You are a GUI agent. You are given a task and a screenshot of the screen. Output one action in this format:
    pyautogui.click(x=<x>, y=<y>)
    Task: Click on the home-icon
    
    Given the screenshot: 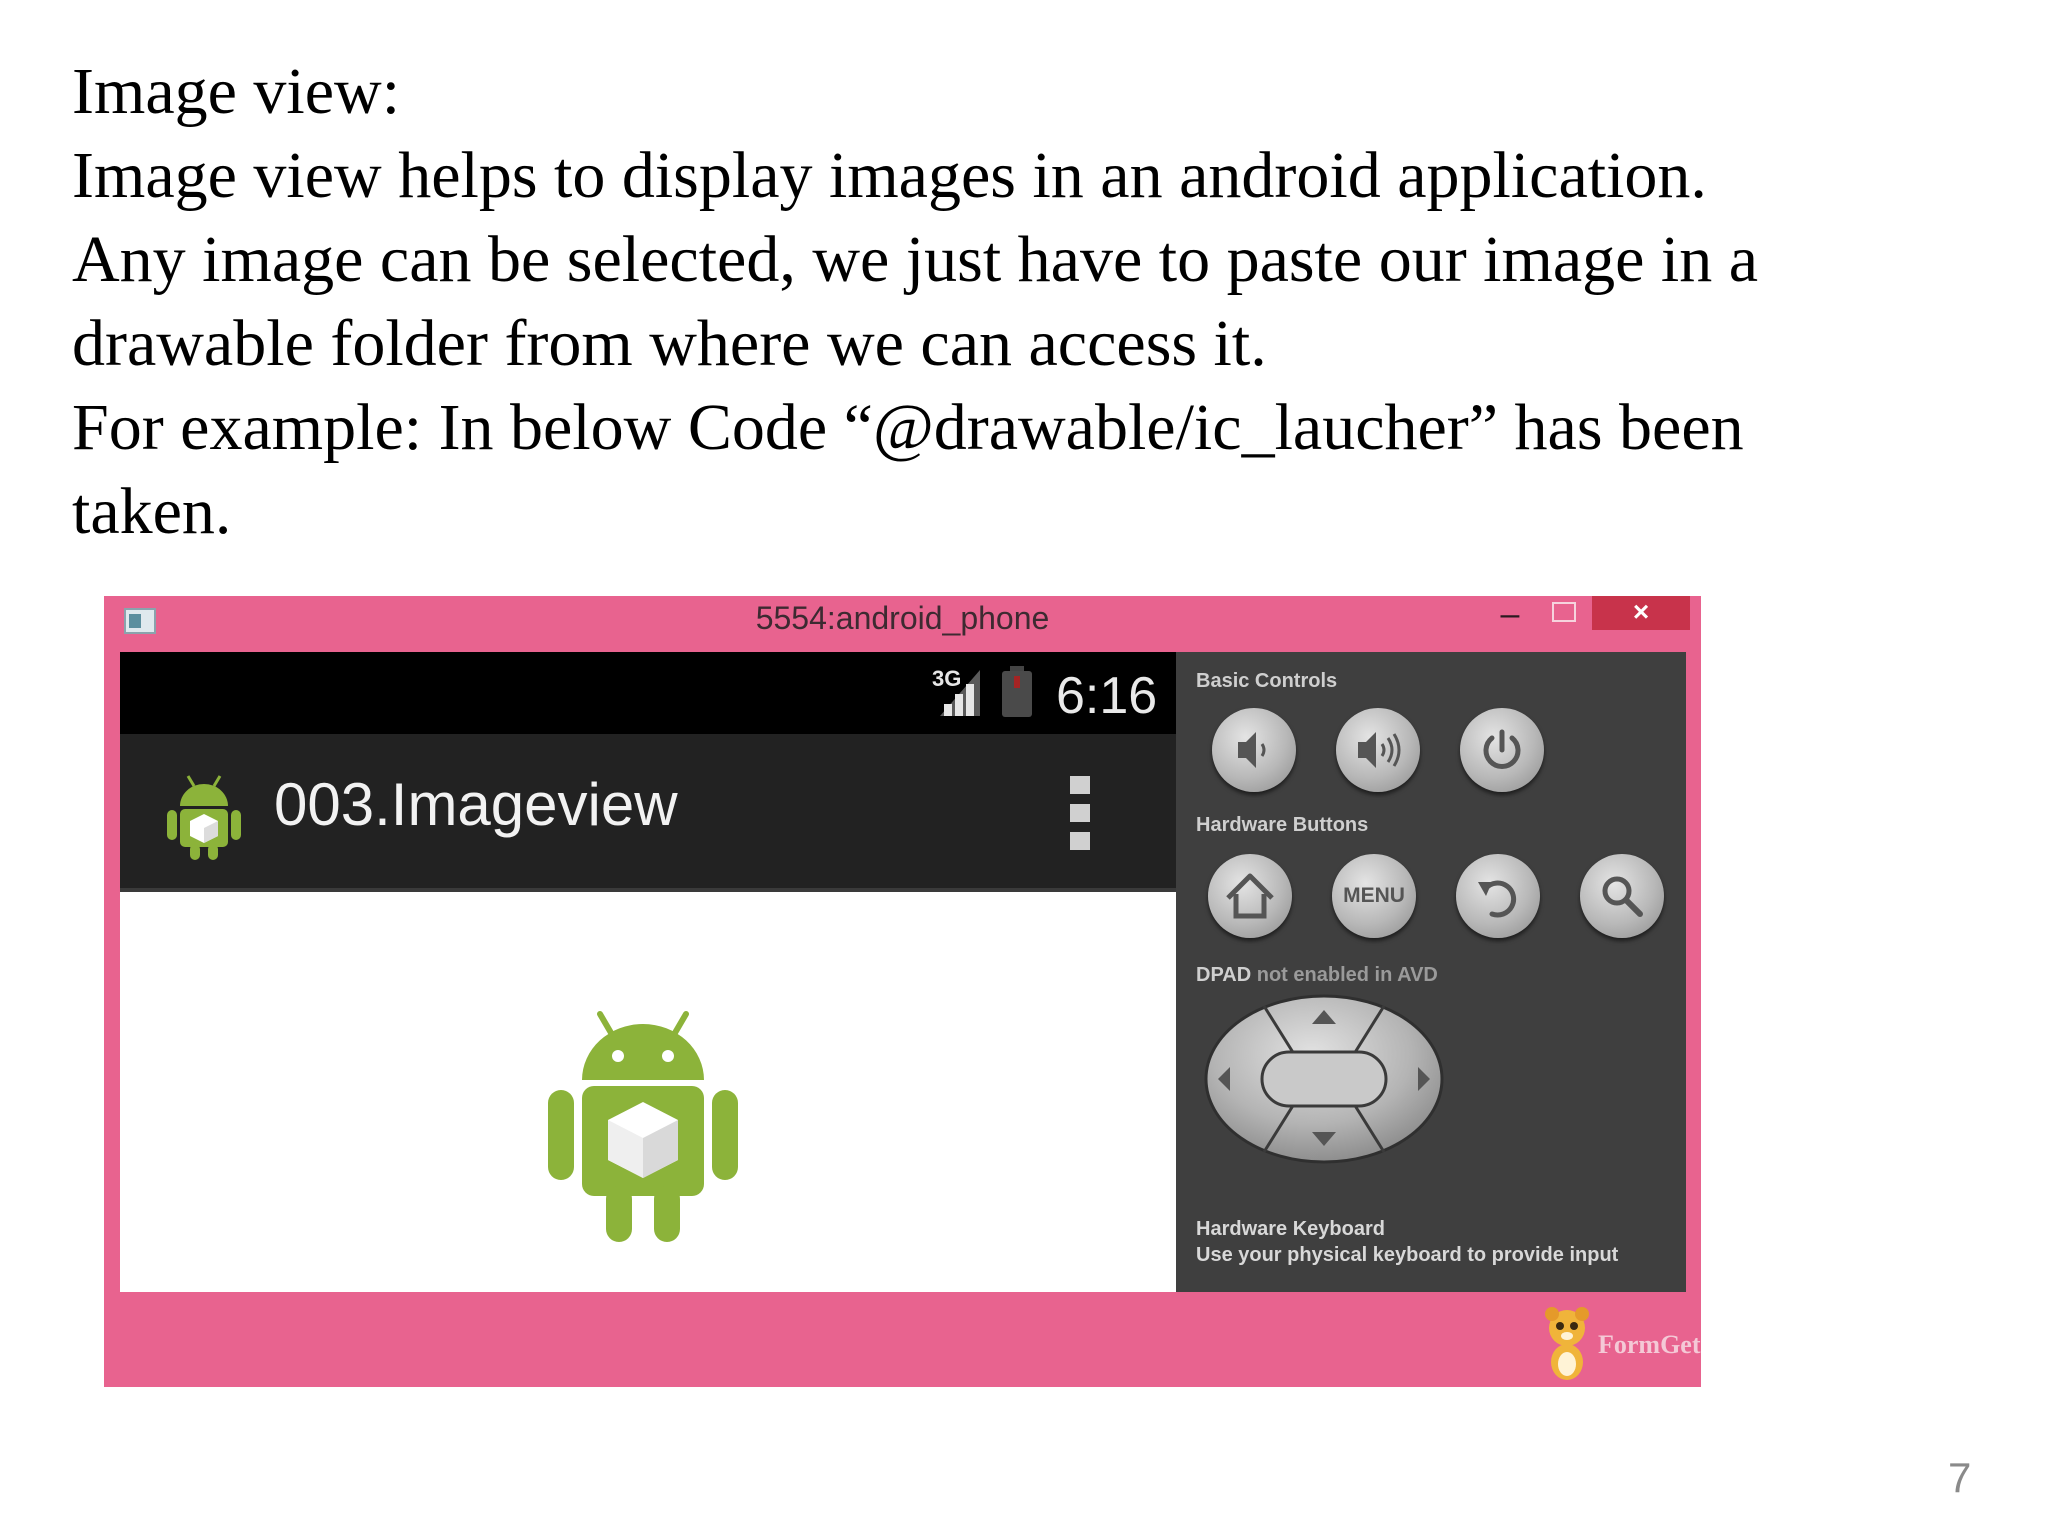 What is the action you would take?
    pyautogui.click(x=1250, y=896)
    